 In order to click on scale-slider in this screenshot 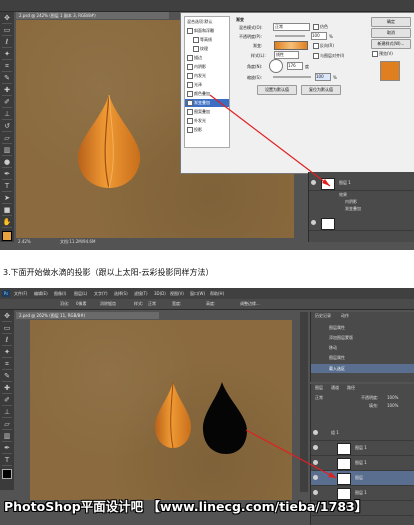, I will do `click(292, 77)`.